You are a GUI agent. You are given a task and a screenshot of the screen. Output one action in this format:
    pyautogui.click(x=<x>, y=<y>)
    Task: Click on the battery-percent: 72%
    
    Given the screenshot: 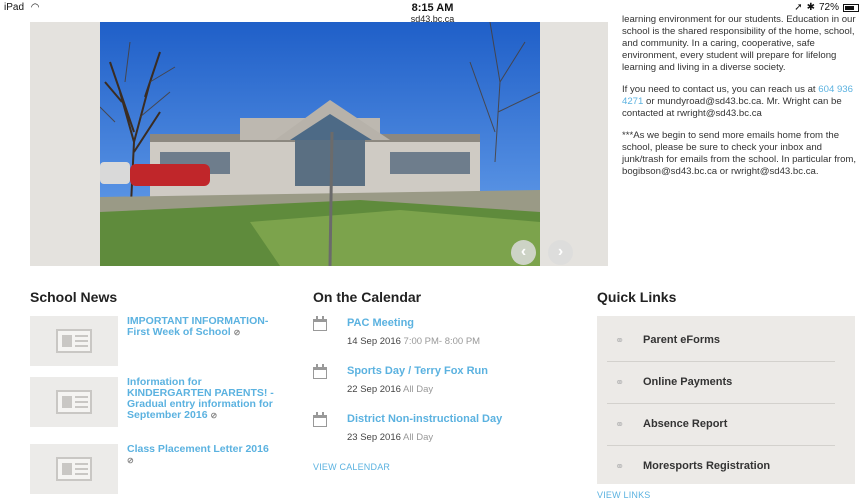 What is the action you would take?
    pyautogui.click(x=828, y=7)
    